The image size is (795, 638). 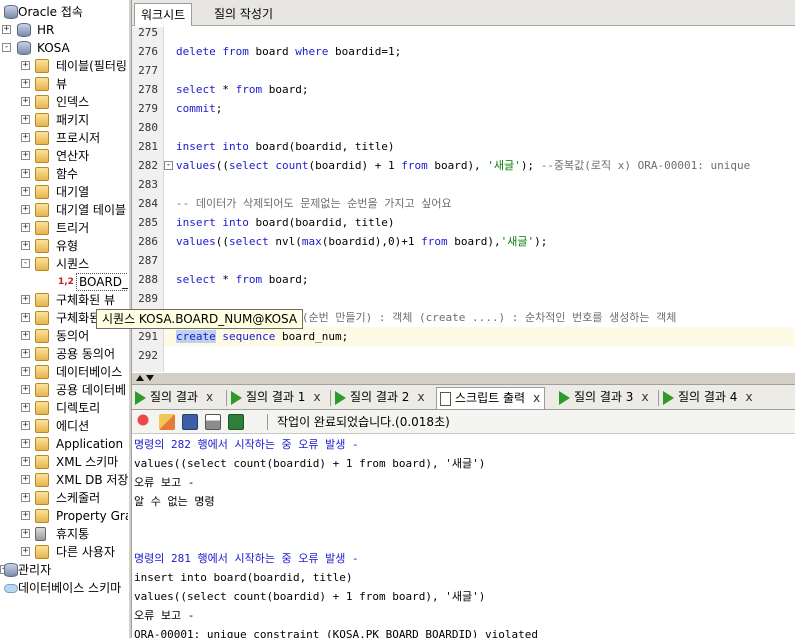 I want to click on tree-item-18: + 동의어, so click(x=64, y=336).